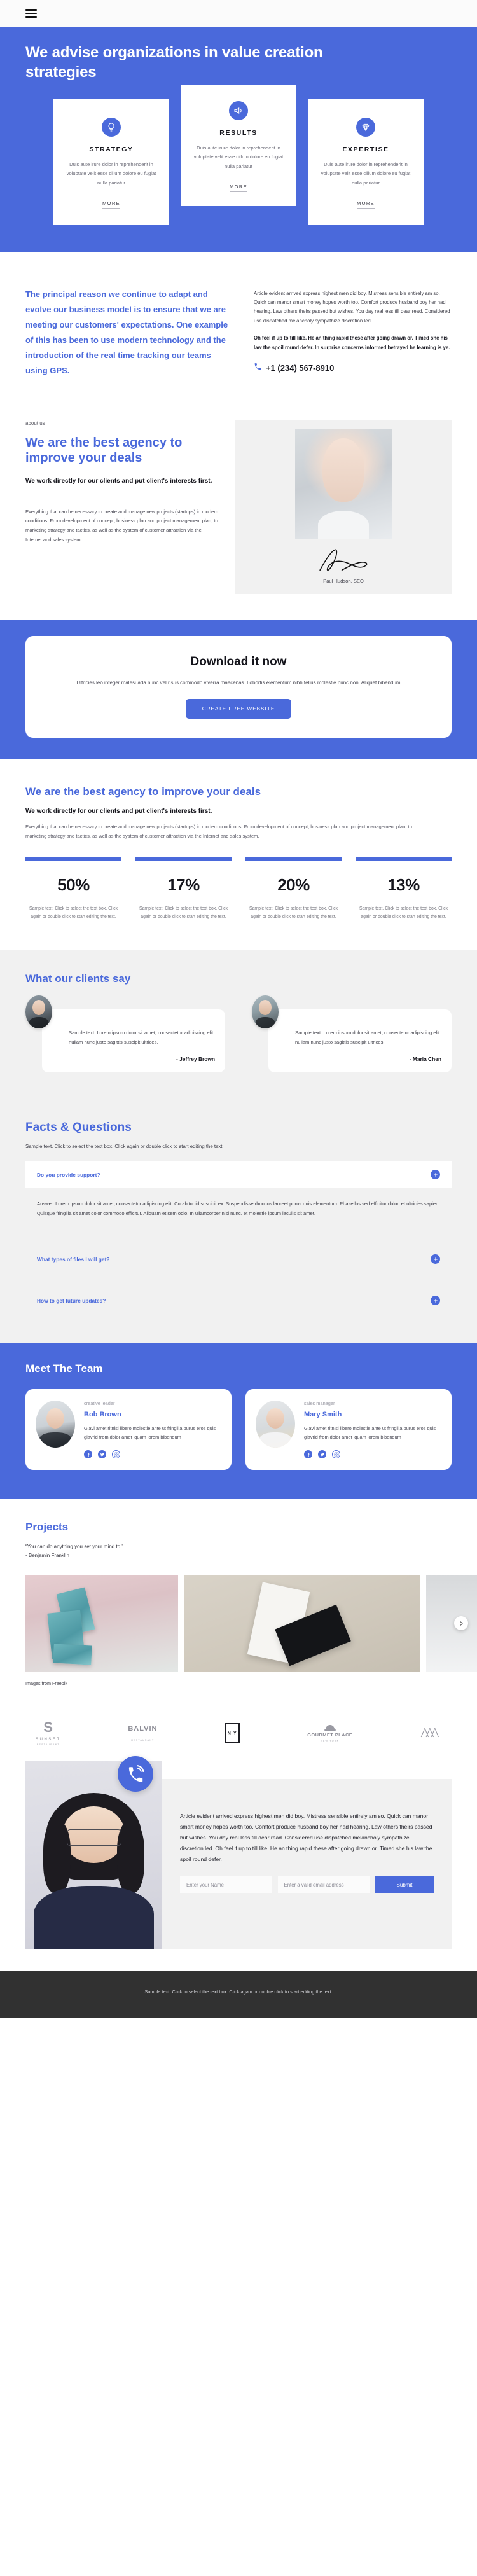  Describe the element at coordinates (232, 1733) in the screenshot. I see `logo-ny-text: N Y` at that location.